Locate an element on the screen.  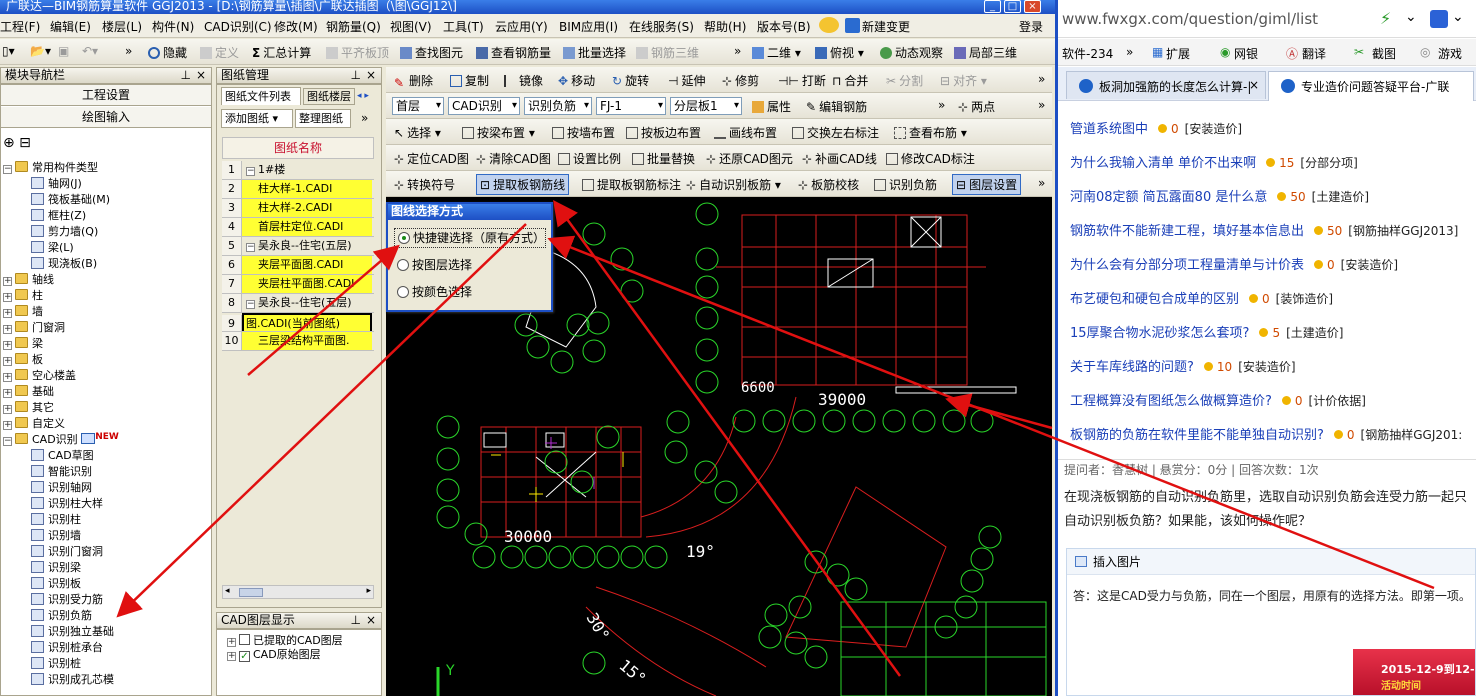
local-3d-button: 局部三维 is located at coordinates (985, 52).